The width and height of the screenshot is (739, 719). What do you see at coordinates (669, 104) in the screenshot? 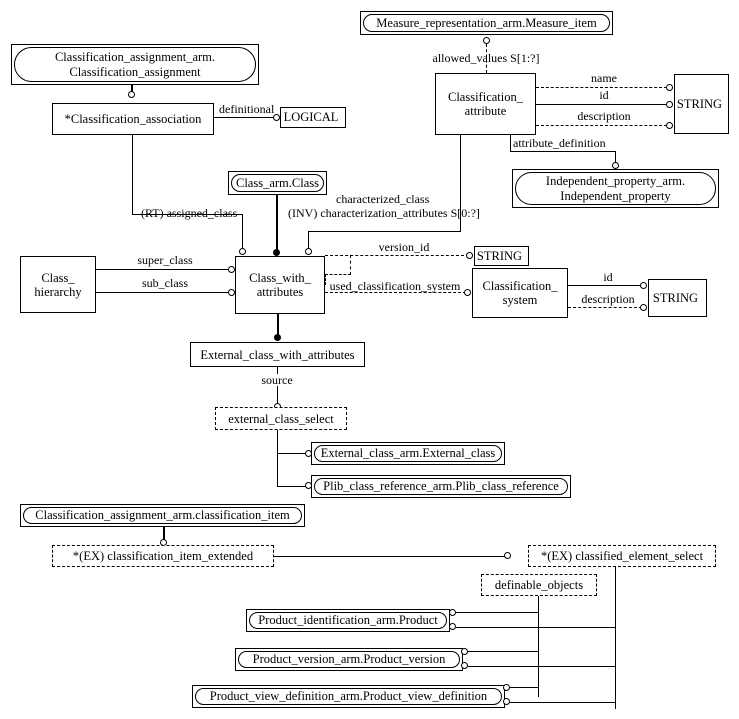
I see `relation-circle-id` at bounding box center [669, 104].